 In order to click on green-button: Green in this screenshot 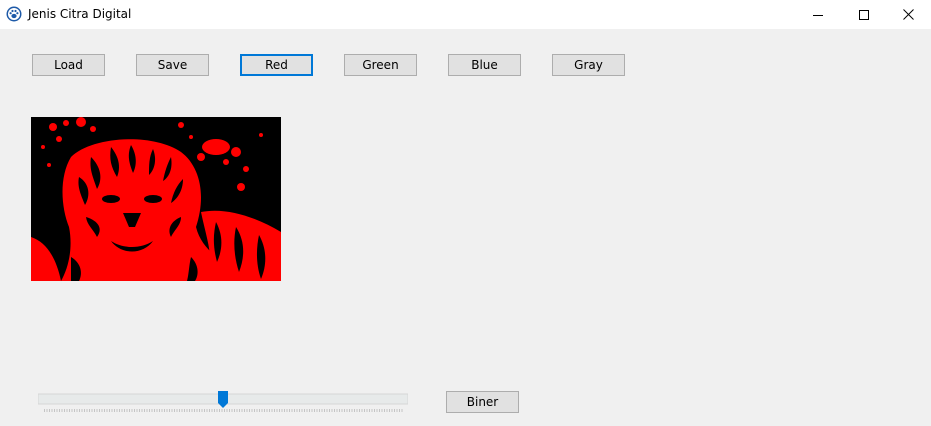, I will do `click(380, 65)`.